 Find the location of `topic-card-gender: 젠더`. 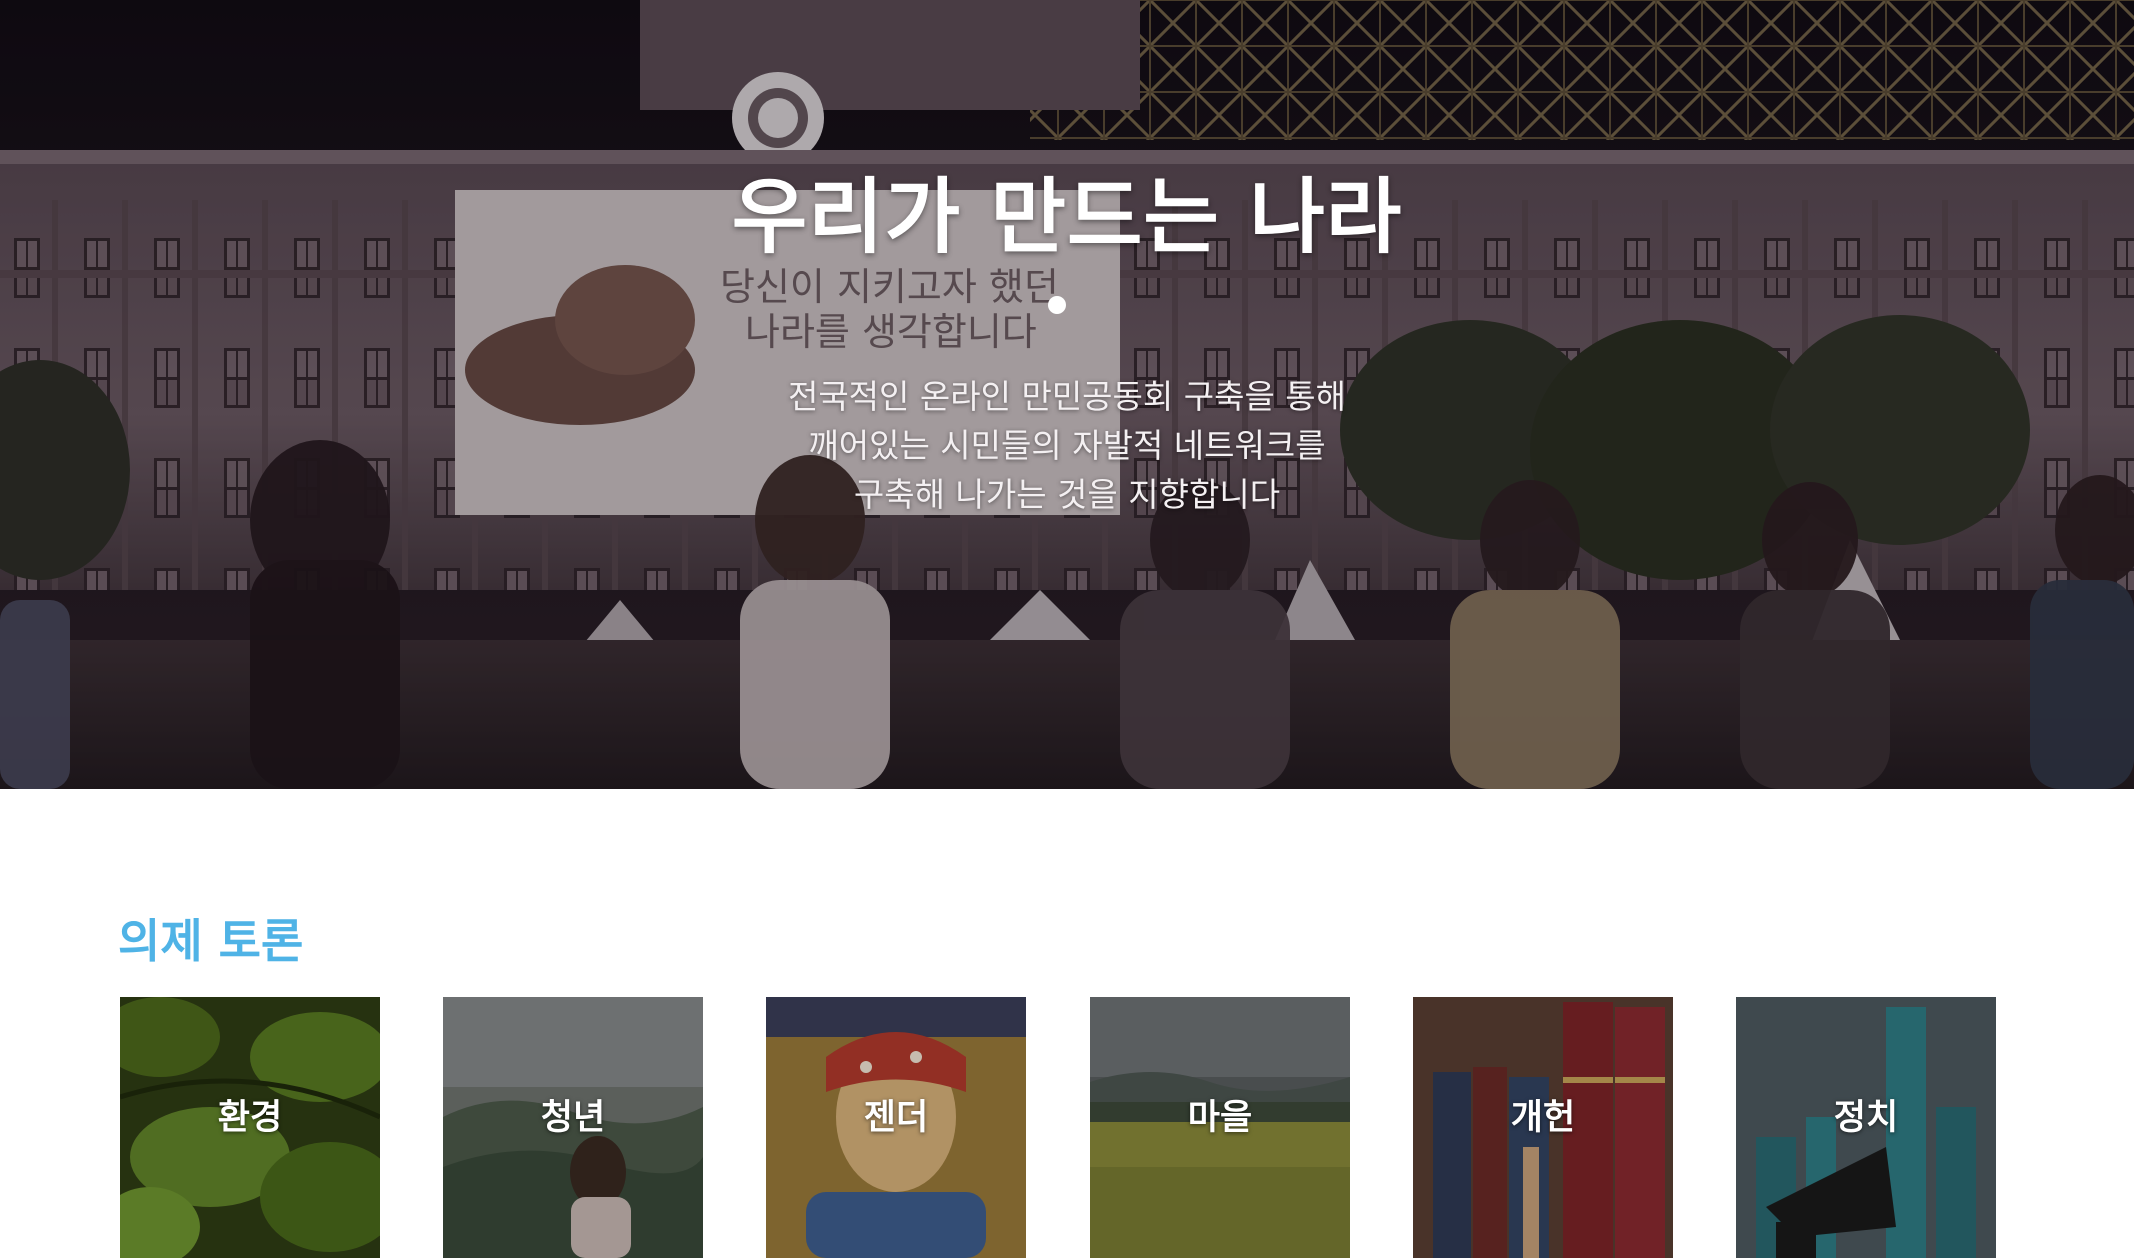

topic-card-gender: 젠더 is located at coordinates (896, 1127).